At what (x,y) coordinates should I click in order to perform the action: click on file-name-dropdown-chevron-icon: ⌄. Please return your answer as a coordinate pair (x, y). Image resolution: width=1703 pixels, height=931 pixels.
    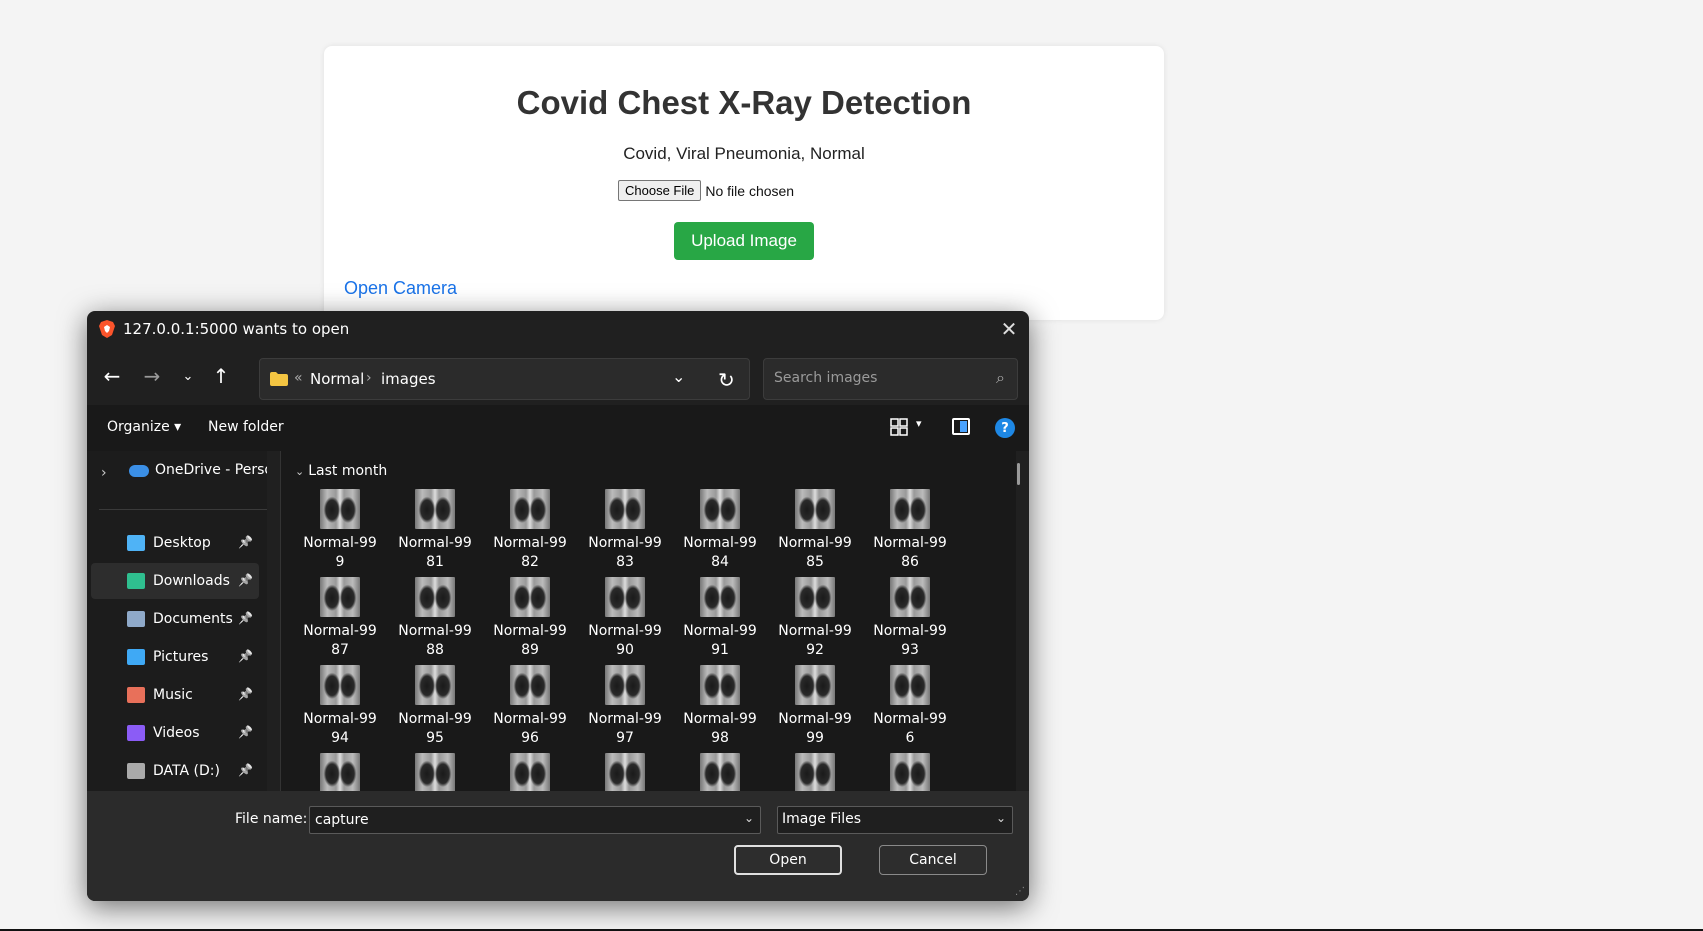
    Looking at the image, I should click on (749, 818).